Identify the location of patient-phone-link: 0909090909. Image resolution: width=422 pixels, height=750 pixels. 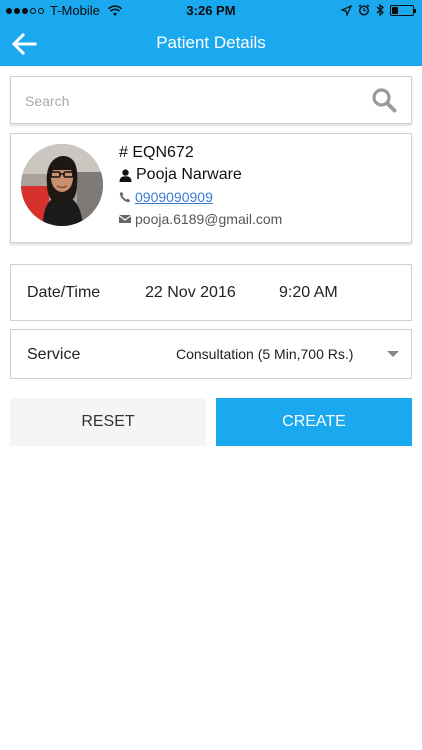
(174, 197).